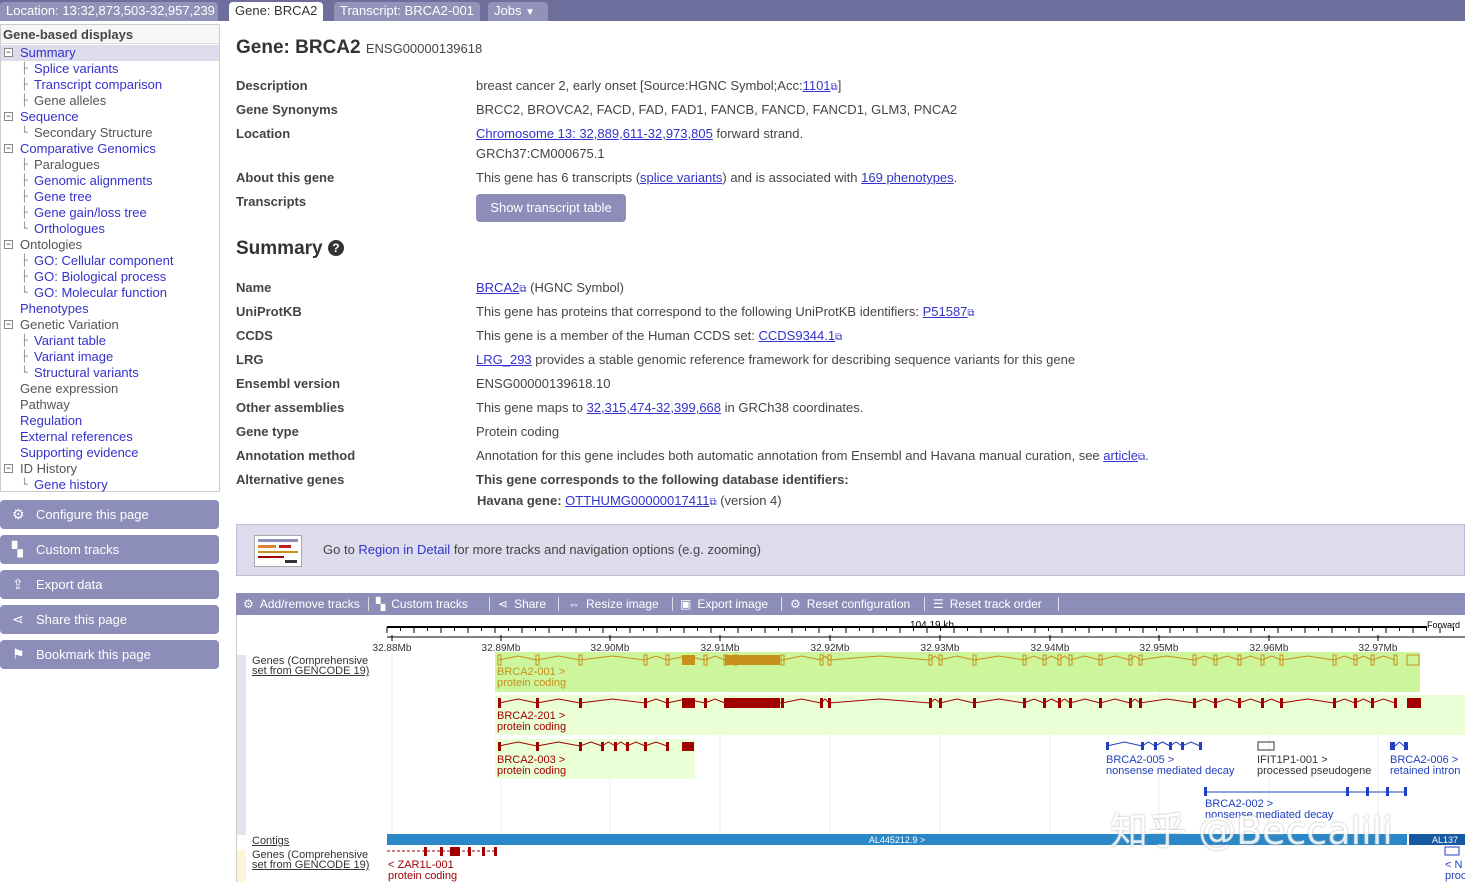 The height and width of the screenshot is (882, 1465). I want to click on ccds-link: CCDS9344.1, so click(797, 335).